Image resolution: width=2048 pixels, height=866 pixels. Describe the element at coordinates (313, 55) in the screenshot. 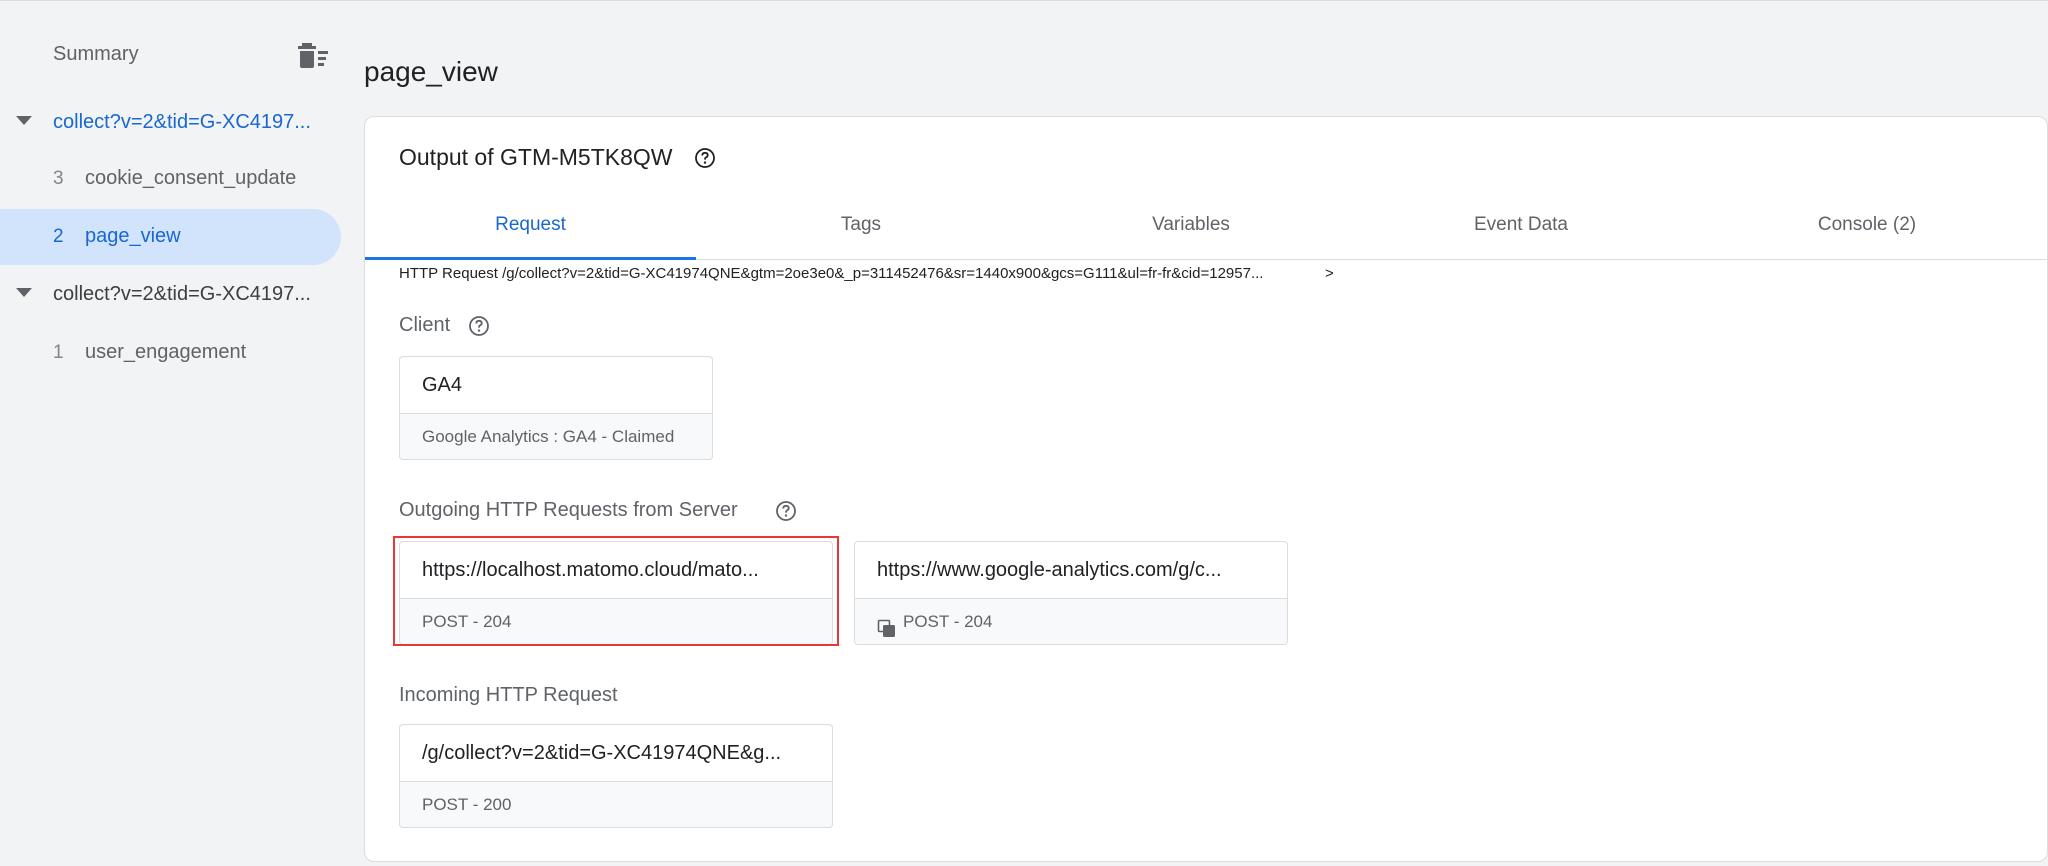

I see `clear-all-icon` at that location.